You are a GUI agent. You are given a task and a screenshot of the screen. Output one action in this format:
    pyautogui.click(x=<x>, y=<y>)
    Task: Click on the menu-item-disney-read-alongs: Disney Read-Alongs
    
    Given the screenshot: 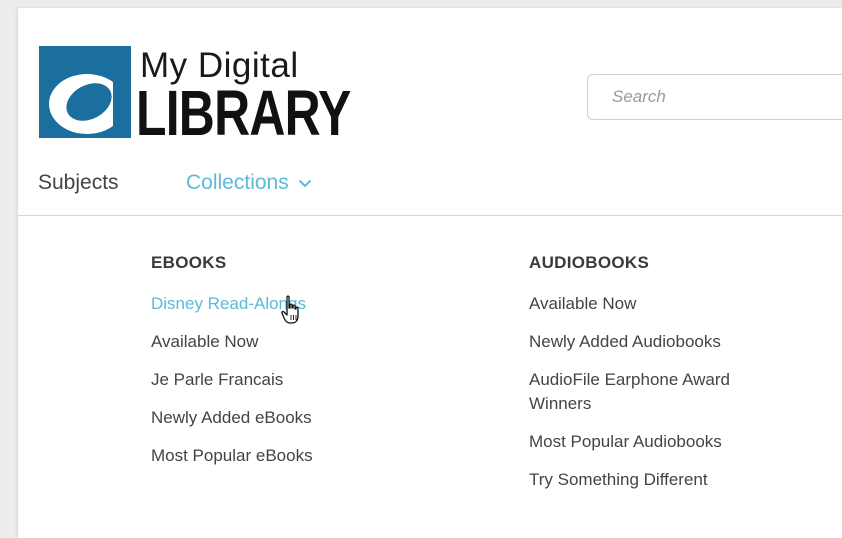 What is the action you would take?
    pyautogui.click(x=311, y=304)
    